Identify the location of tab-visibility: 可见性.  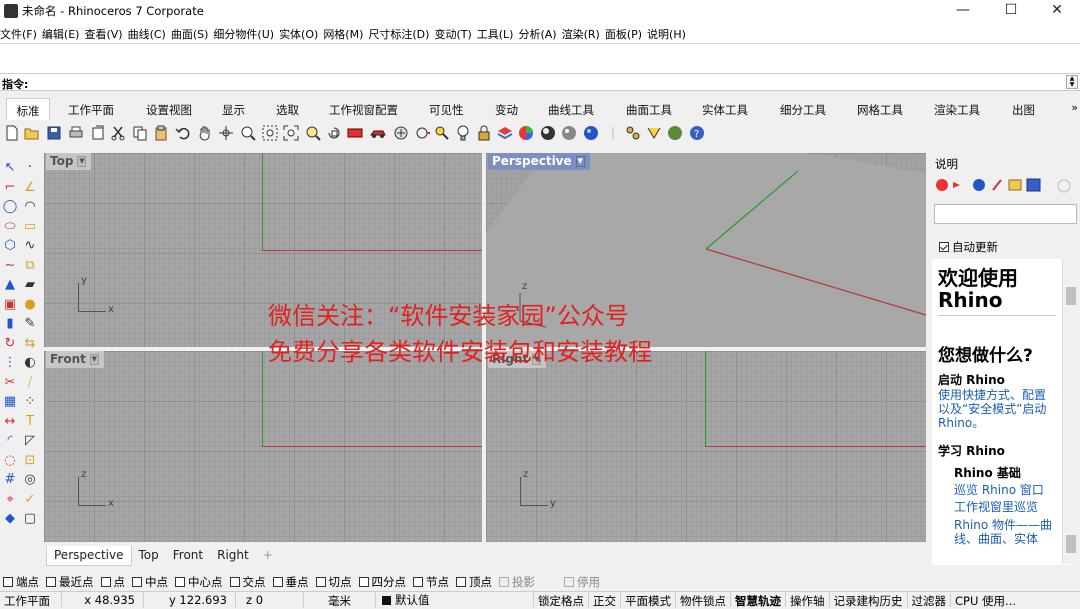
(446, 108).